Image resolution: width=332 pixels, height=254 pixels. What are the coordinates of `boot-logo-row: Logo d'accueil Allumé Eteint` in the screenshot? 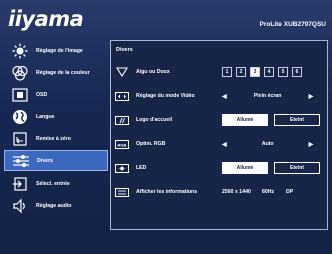 It's located at (220, 120).